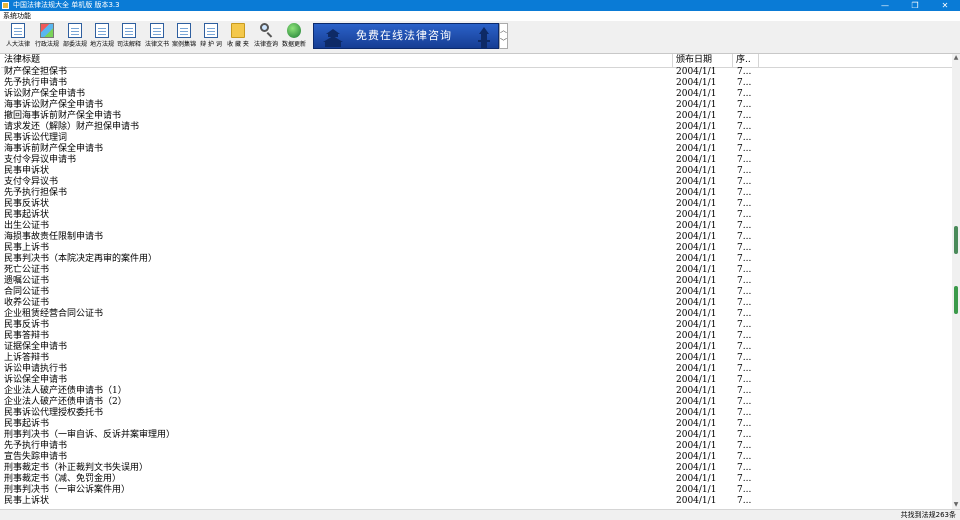 The height and width of the screenshot is (520, 960). What do you see at coordinates (157, 37) in the screenshot?
I see `tool-legal-documents: 法律文书` at bounding box center [157, 37].